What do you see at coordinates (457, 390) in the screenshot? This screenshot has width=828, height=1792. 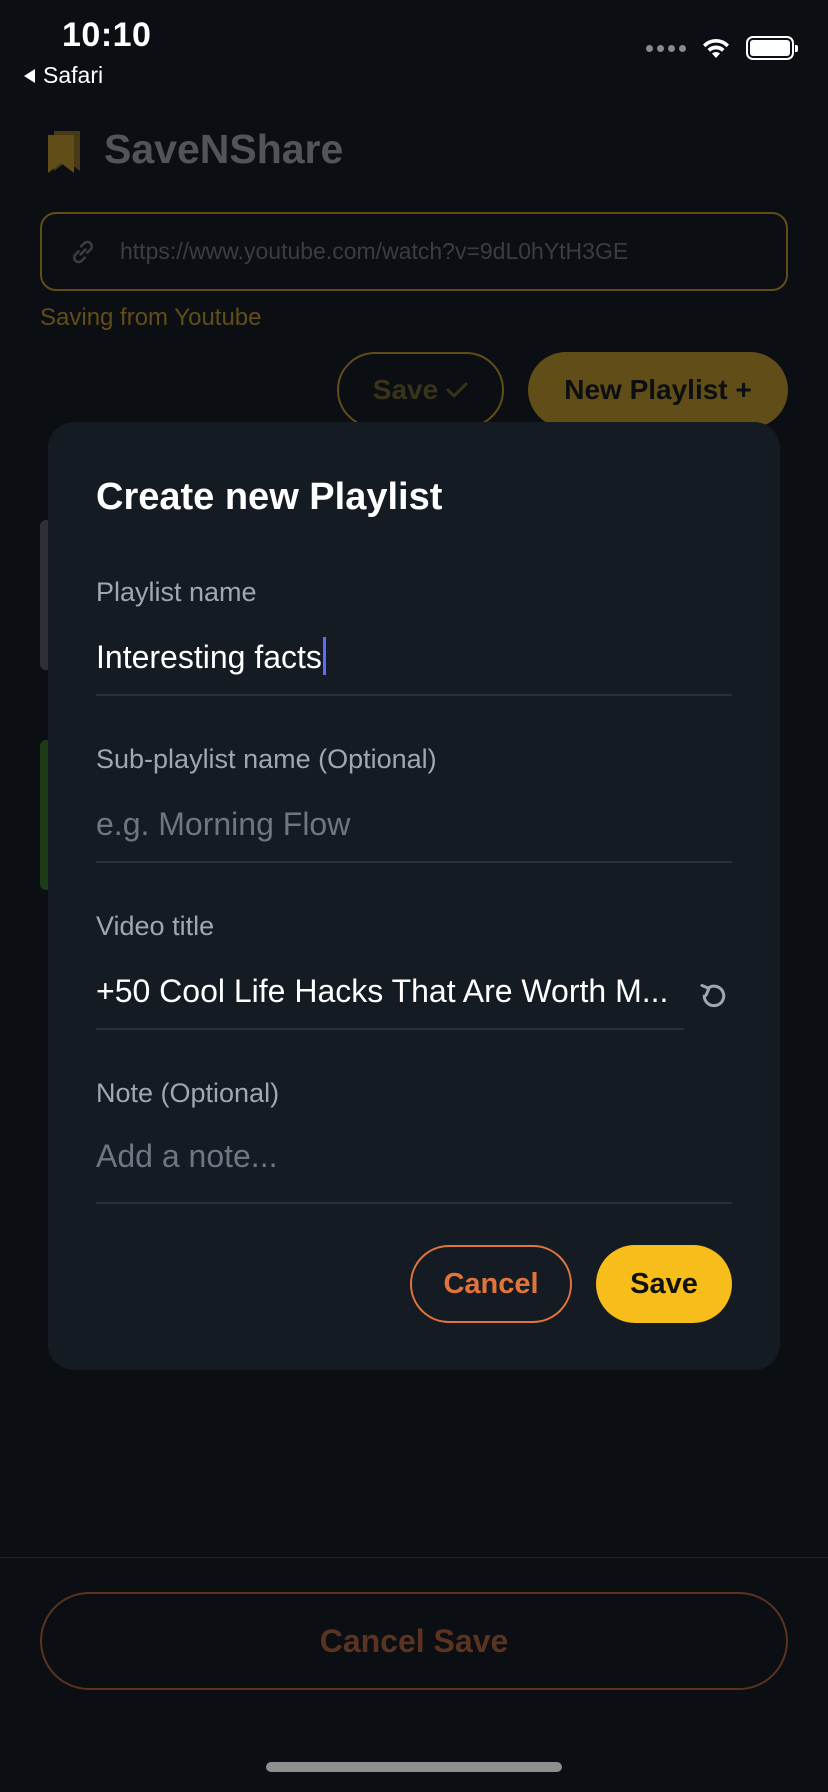 I see `checkmark-icon` at bounding box center [457, 390].